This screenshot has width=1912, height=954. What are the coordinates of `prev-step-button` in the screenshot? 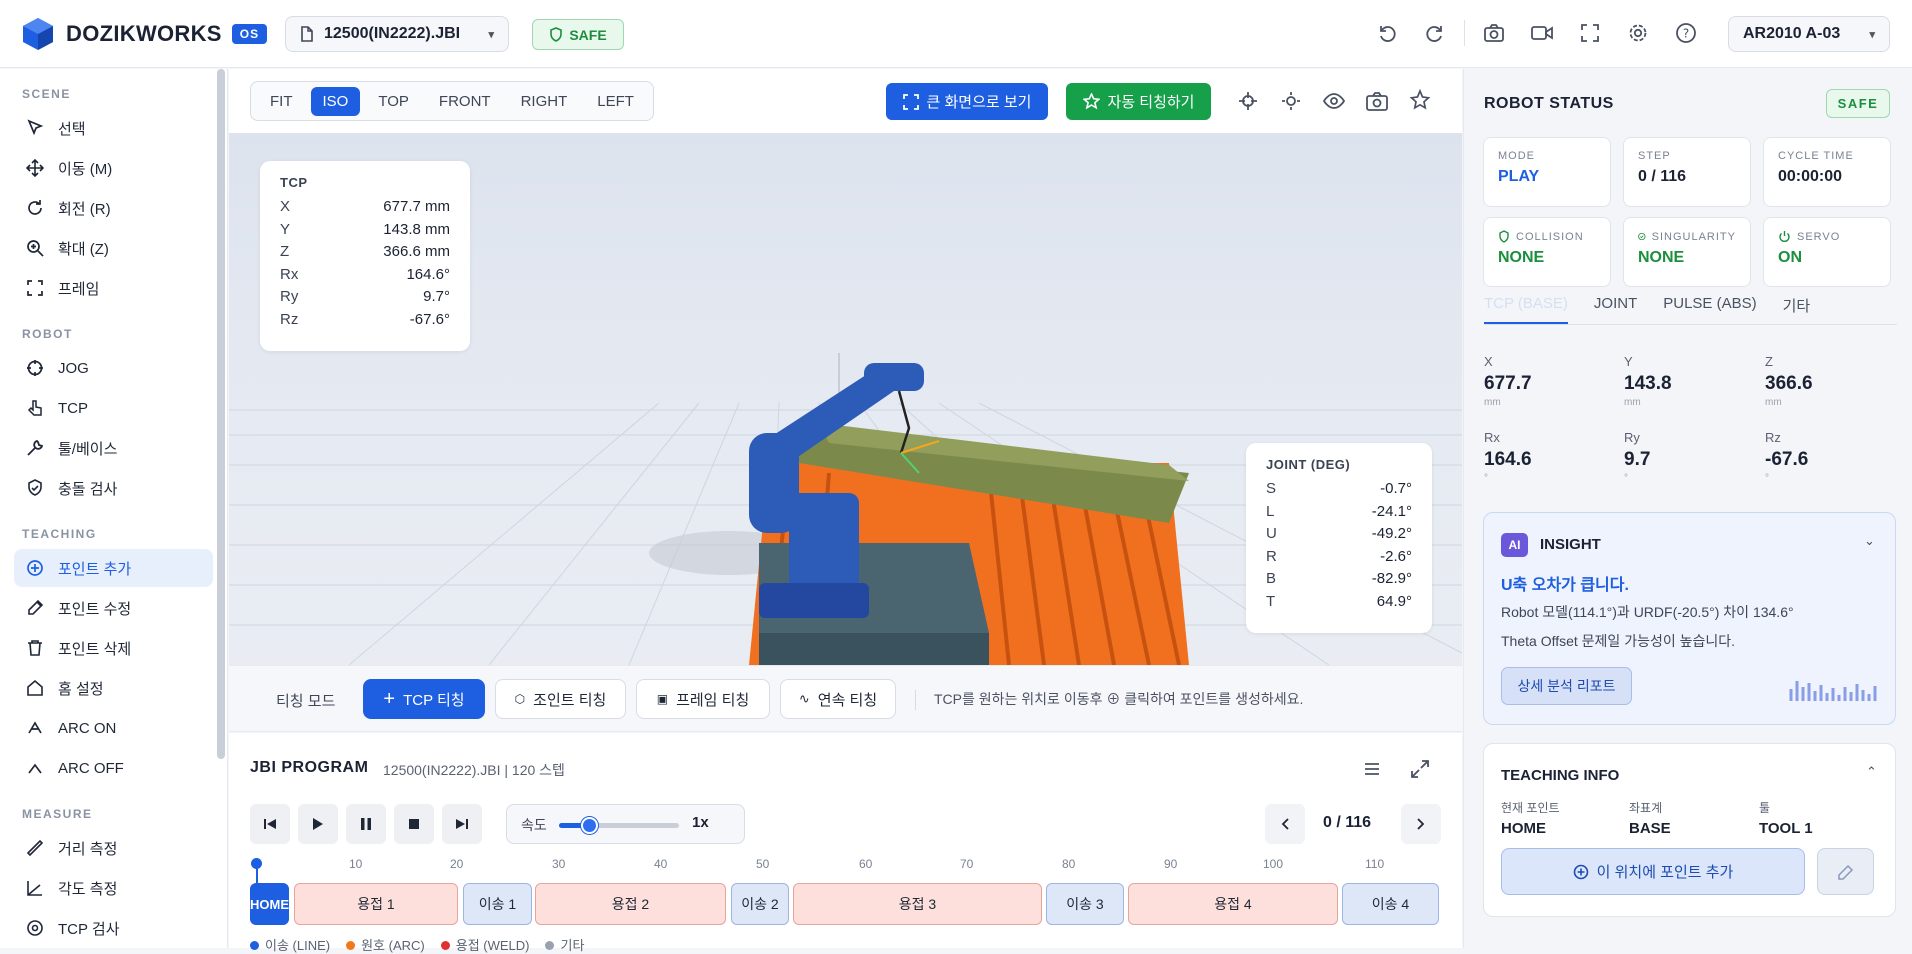 It's located at (1285, 824).